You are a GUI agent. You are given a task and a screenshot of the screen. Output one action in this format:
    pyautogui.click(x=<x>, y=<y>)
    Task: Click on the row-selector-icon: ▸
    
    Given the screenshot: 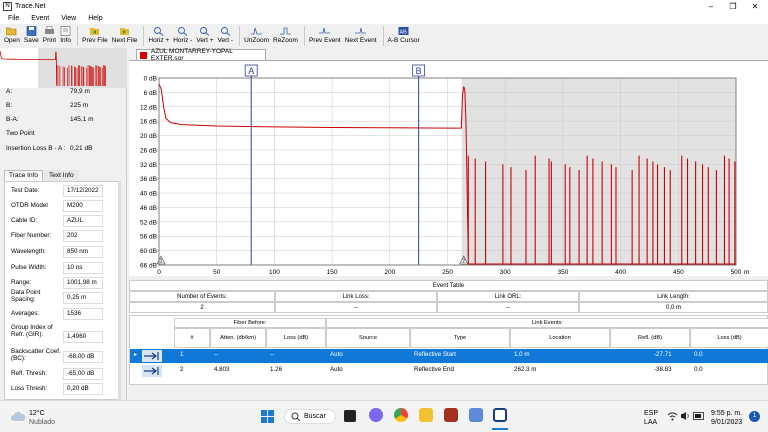 What is the action you would take?
    pyautogui.click(x=136, y=354)
    